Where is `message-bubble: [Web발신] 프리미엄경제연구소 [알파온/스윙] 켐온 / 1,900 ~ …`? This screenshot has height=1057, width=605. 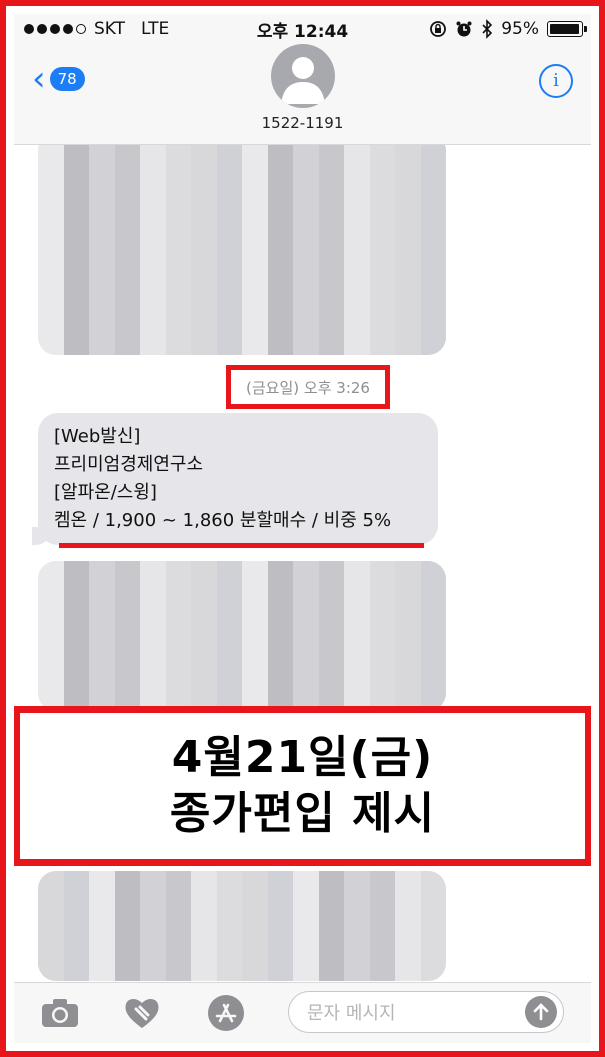 message-bubble: [Web발신] 프리미엄경제연구소 [알파온/스윙] 켐온 / 1,900 ~ … is located at coordinates (235, 479).